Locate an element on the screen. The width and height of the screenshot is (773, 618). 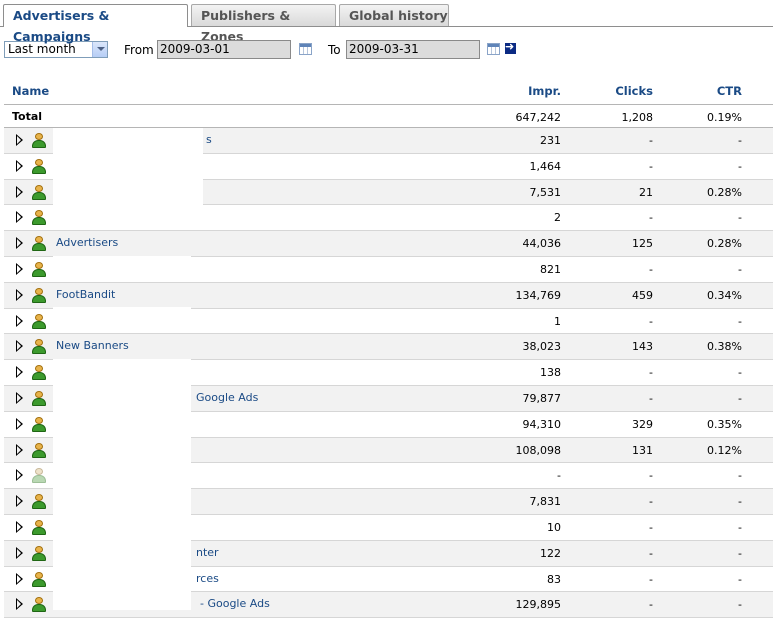
column-header-impressions: Impr. is located at coordinates (544, 91).